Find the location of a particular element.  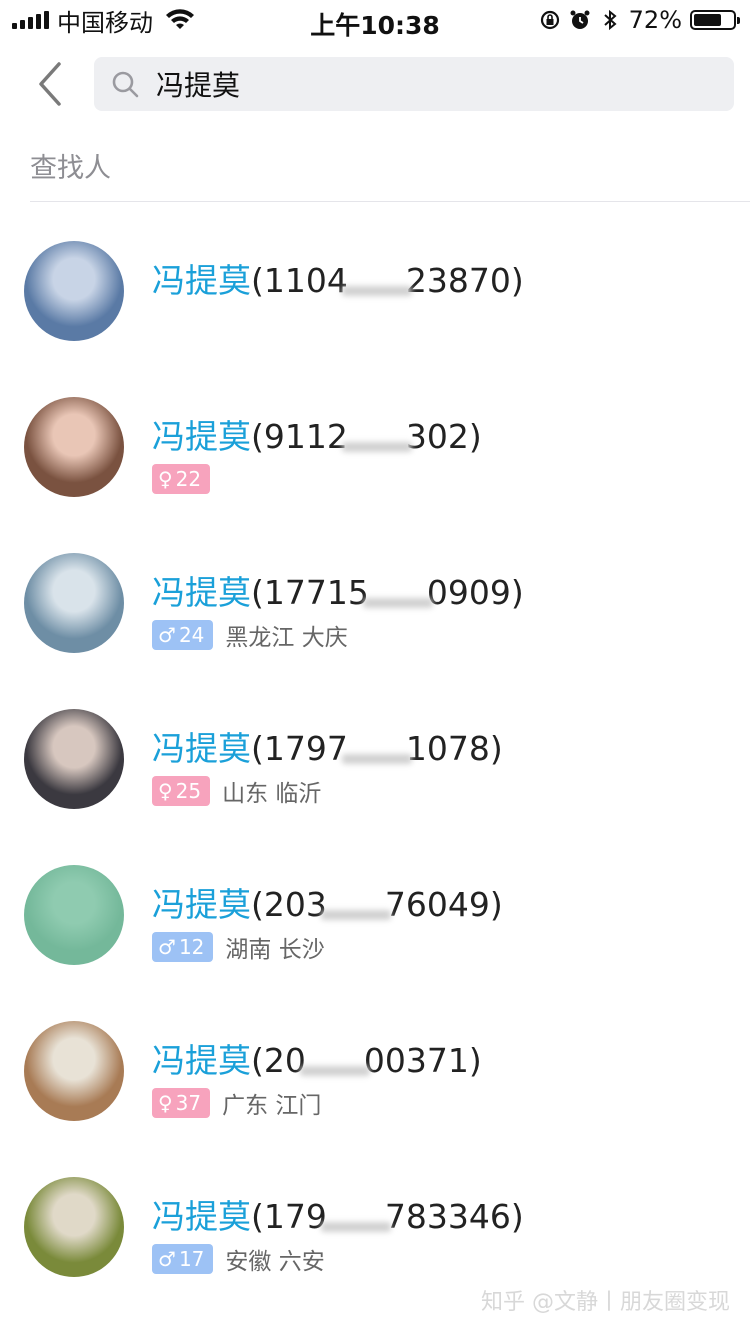

chevron-left-icon is located at coordinates (49, 84).